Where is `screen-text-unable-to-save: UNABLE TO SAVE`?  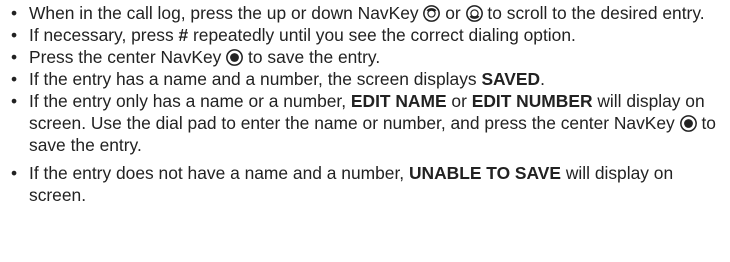
screen-text-unable-to-save: UNABLE TO SAVE is located at coordinates (484, 173).